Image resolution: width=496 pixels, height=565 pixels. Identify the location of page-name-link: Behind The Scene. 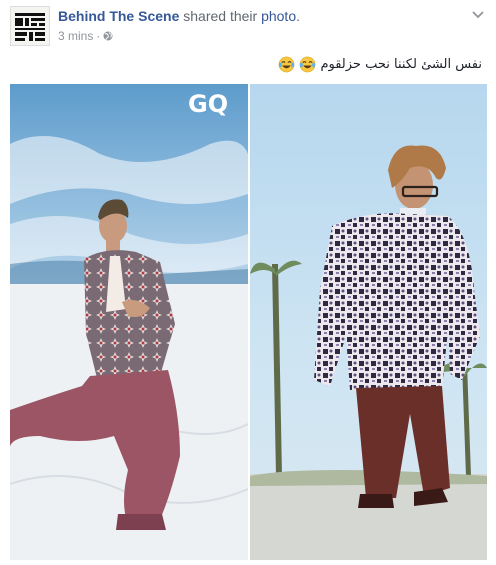
(118, 16).